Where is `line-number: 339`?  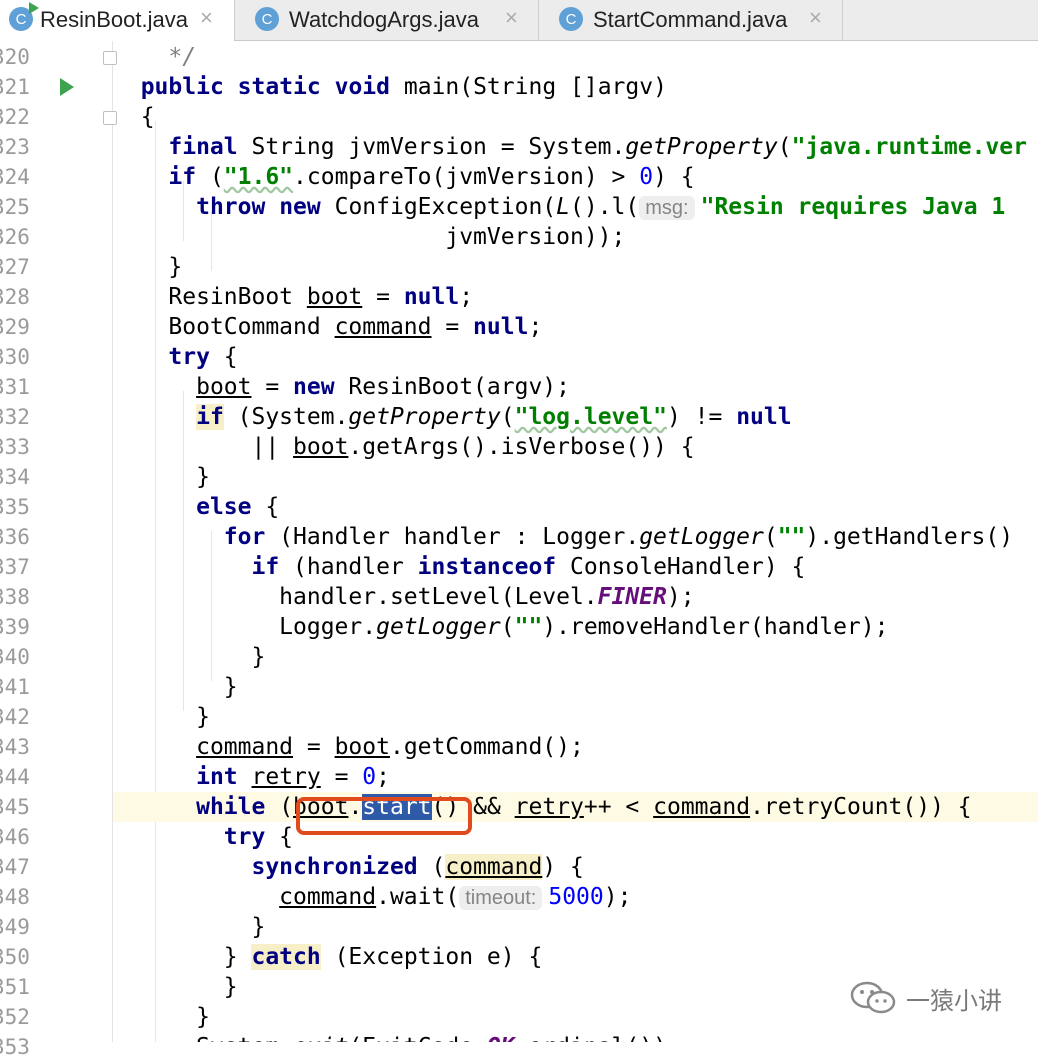 line-number: 339 is located at coordinates (15, 627).